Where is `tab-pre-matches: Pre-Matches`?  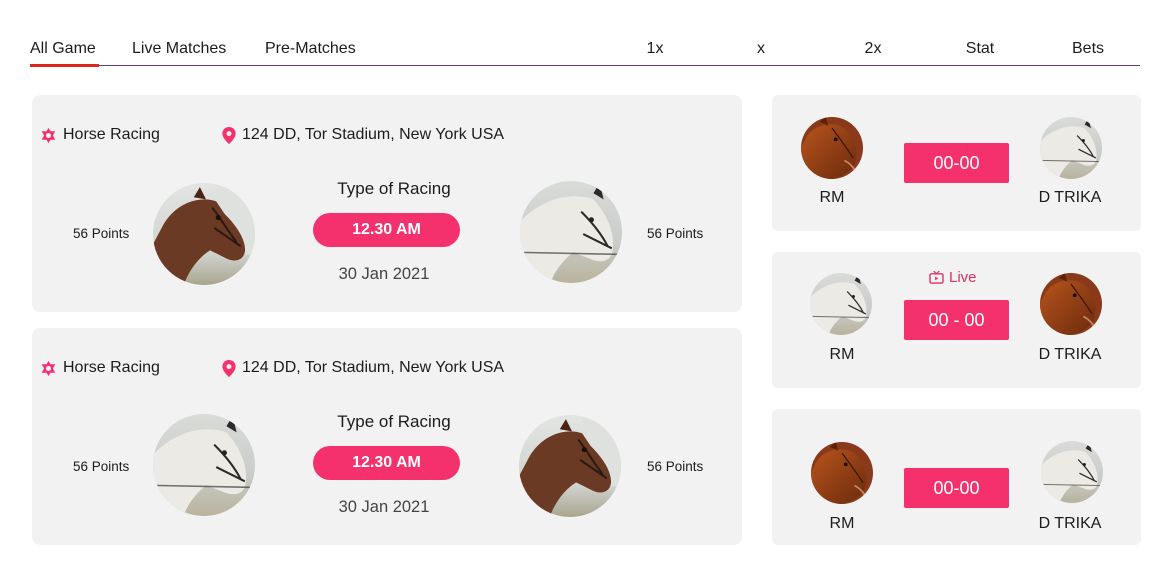
tab-pre-matches: Pre-Matches is located at coordinates (310, 49).